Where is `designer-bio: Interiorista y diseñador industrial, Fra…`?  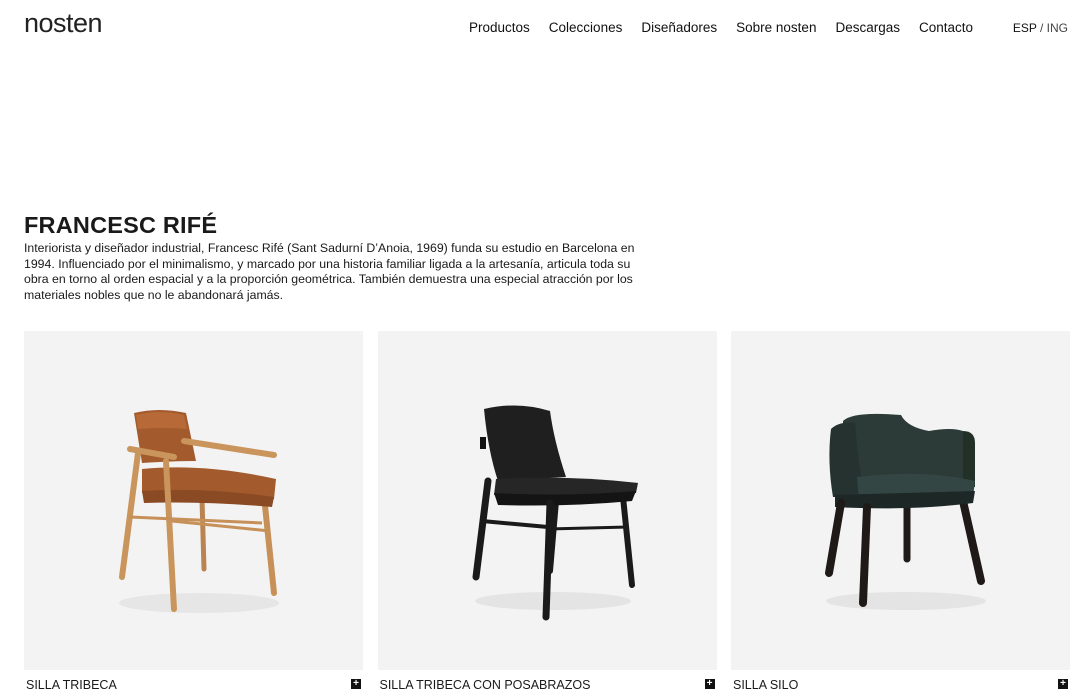
designer-bio: Interiorista y diseñador industrial, Fra… is located at coordinates (329, 271).